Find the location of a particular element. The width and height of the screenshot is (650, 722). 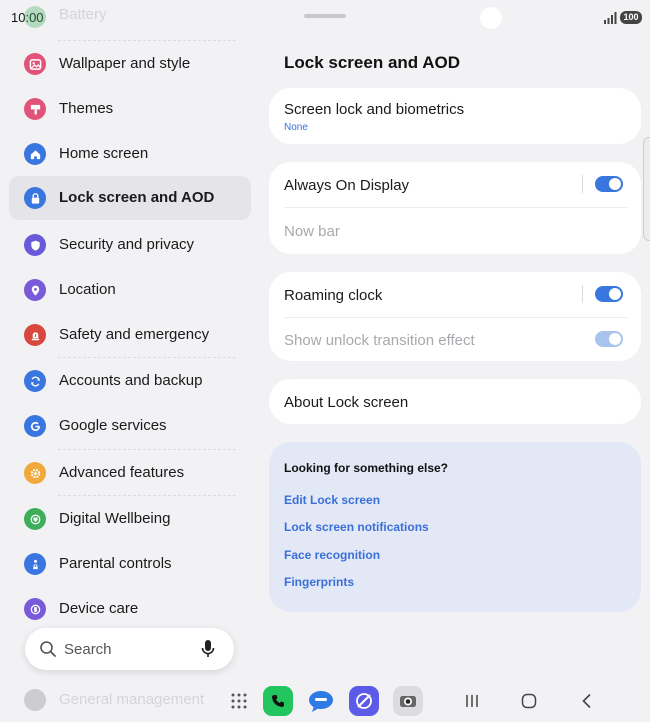

lock-icon is located at coordinates (35, 198).